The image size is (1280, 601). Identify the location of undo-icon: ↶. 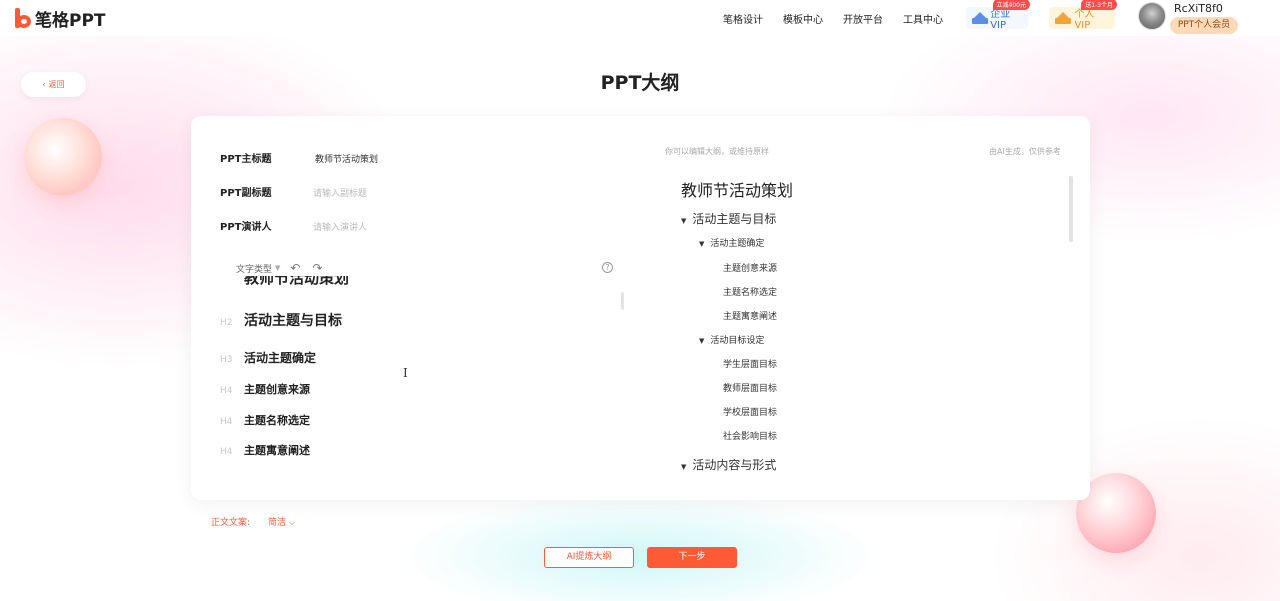
(295, 268).